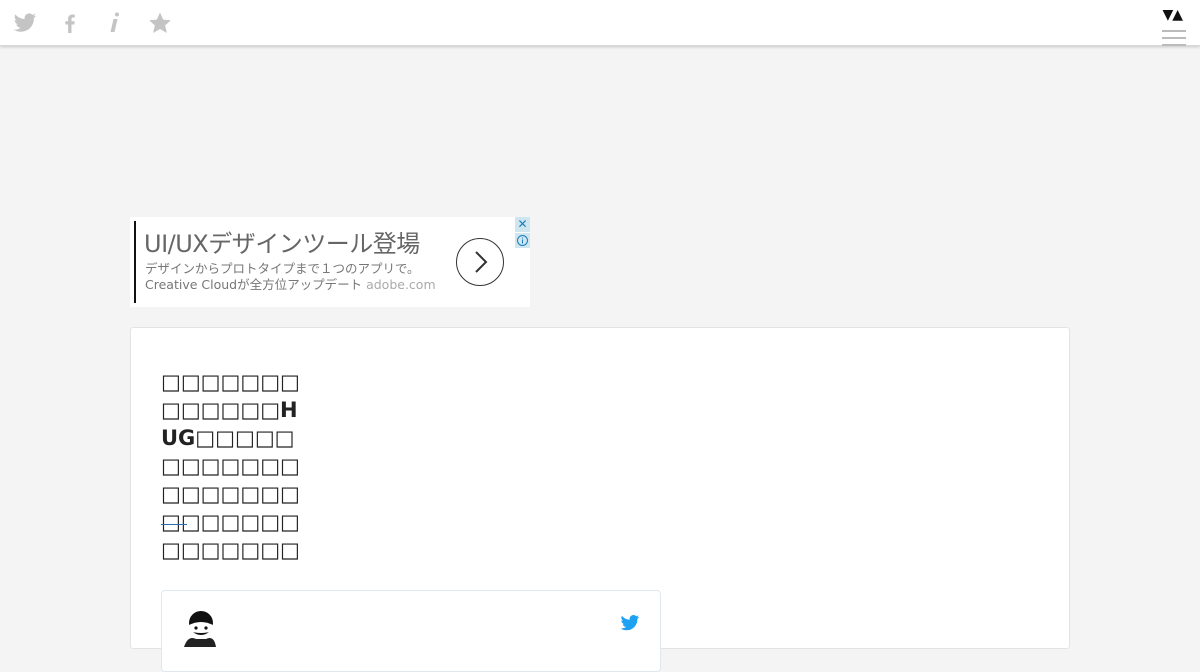 This screenshot has height=672, width=1200. I want to click on ad-accent-bar, so click(135, 262).